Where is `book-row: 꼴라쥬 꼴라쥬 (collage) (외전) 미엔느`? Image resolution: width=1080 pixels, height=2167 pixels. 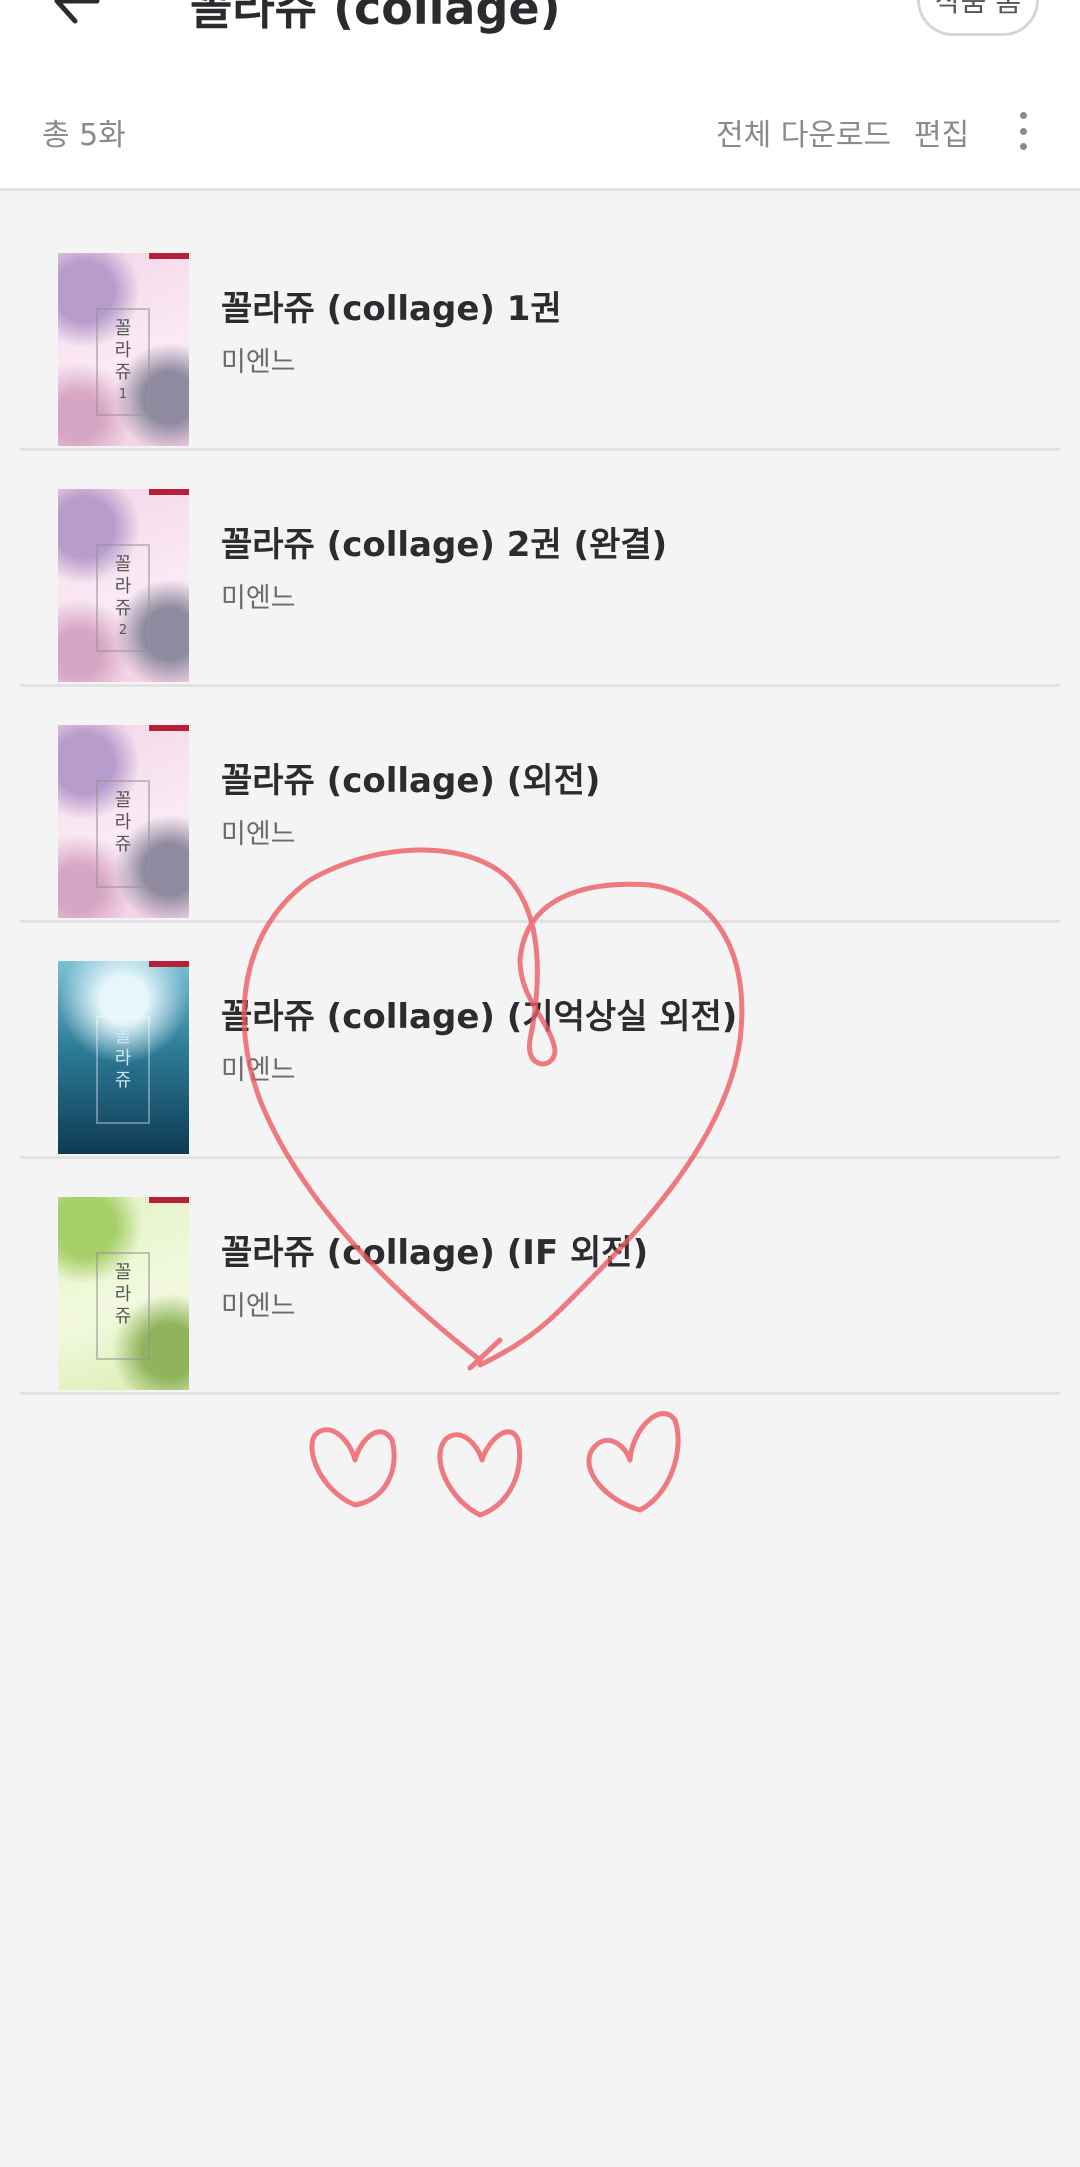 book-row: 꼴라쥬 꼴라쥬 (collage) (외전) 미엔느 is located at coordinates (540, 805).